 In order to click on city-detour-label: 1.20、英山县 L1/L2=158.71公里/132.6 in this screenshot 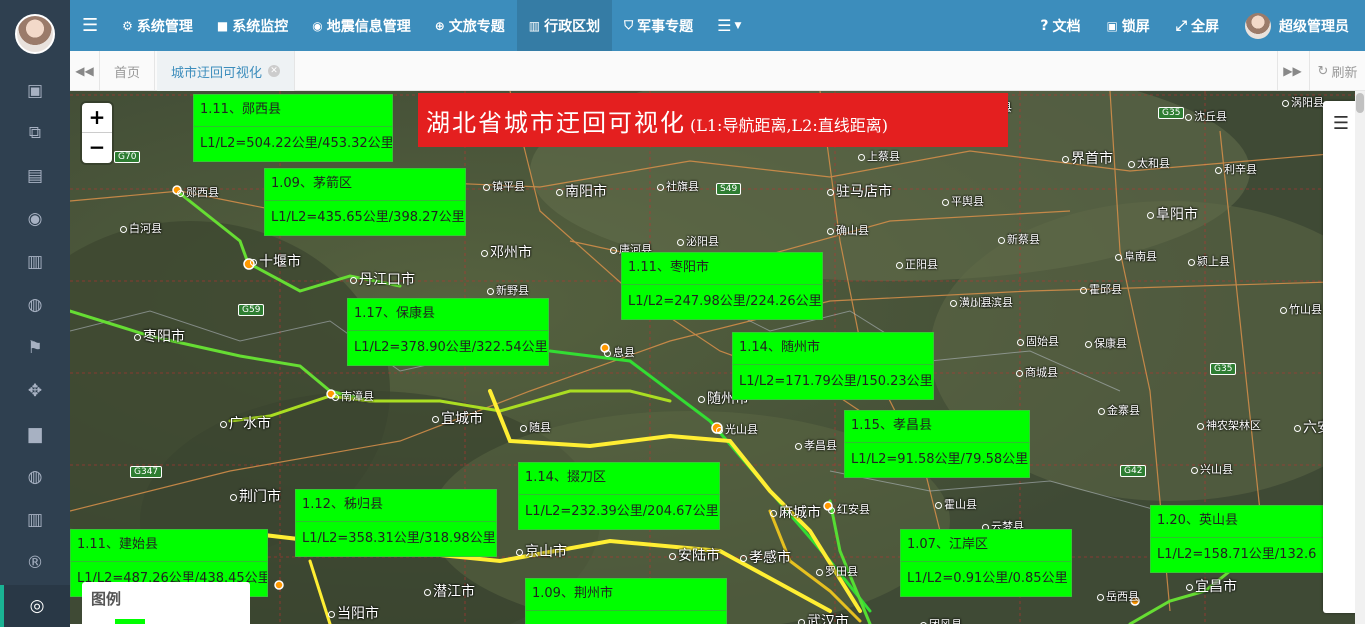, I will do `click(1251, 539)`.